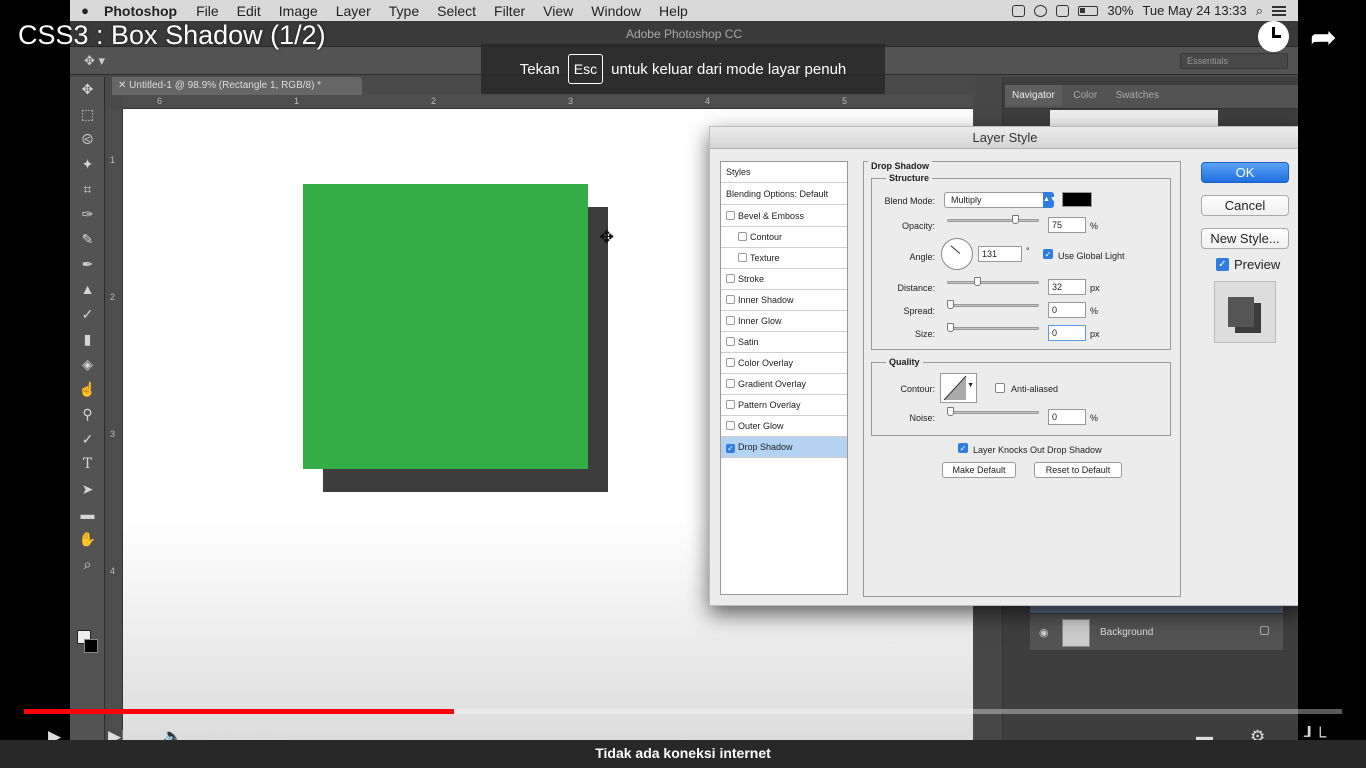  What do you see at coordinates (616, 11) in the screenshot?
I see `menu-window: Window` at bounding box center [616, 11].